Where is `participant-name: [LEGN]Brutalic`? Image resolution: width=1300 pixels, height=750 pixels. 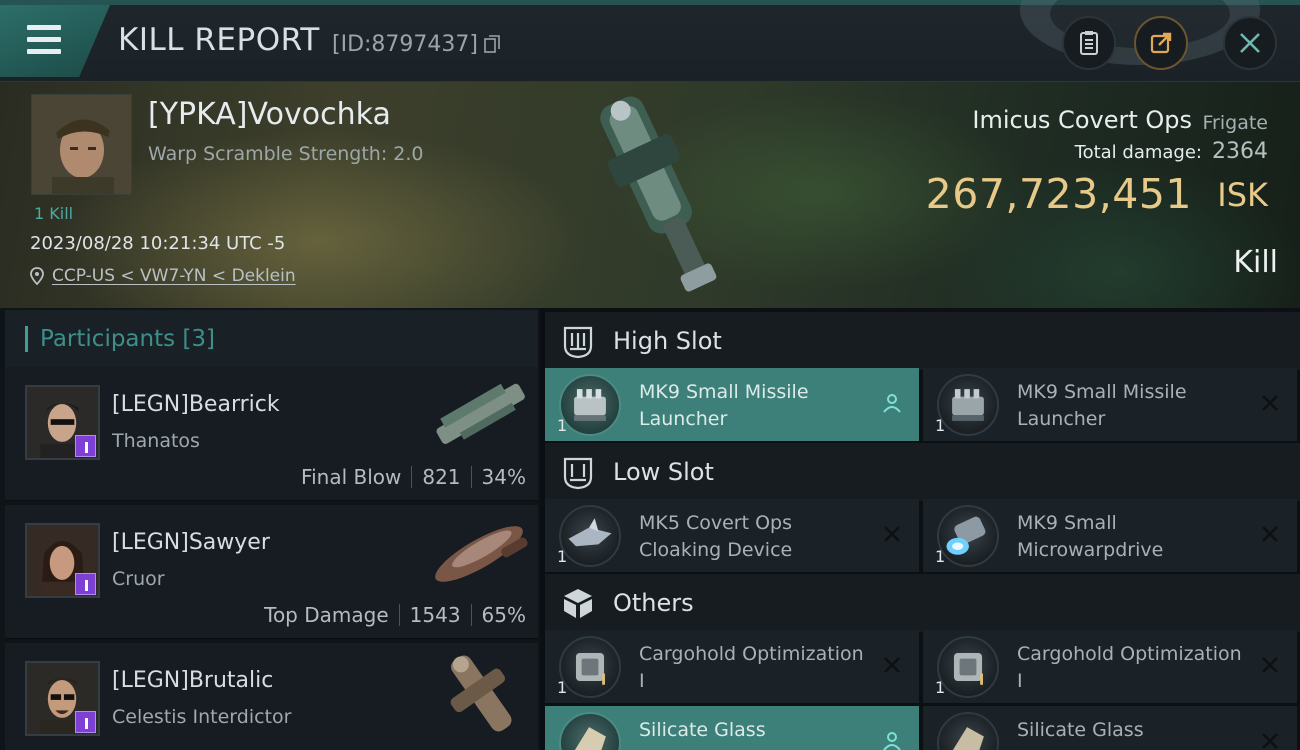
participant-name: [LEGN]Brutalic is located at coordinates (192, 680).